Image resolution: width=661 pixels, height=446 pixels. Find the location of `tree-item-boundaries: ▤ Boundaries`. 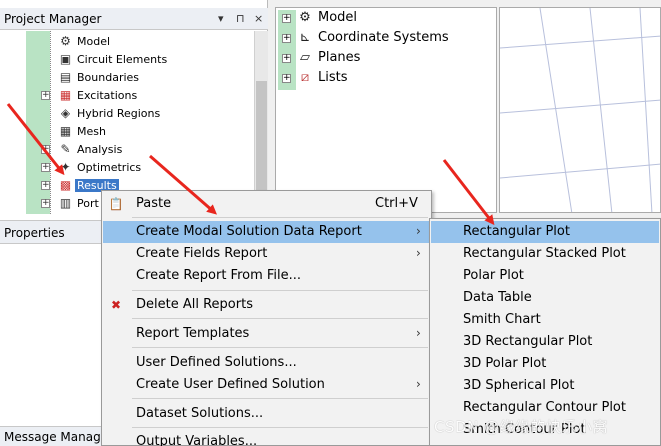

tree-item-boundaries: ▤ Boundaries is located at coordinates (140, 78).